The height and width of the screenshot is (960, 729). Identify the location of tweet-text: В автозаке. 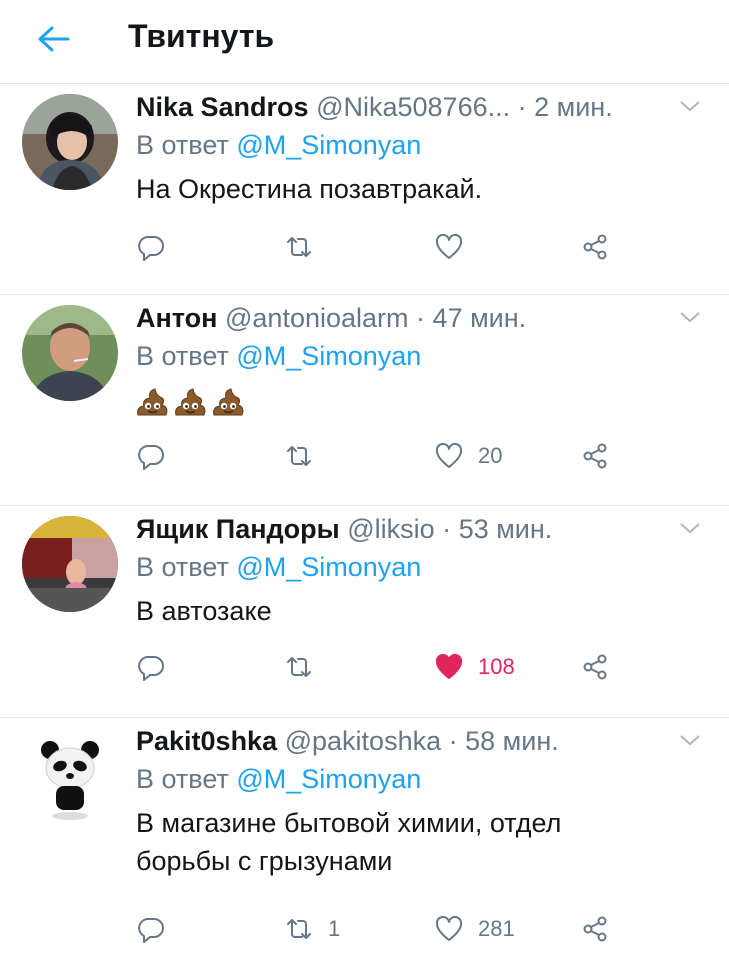
(204, 611).